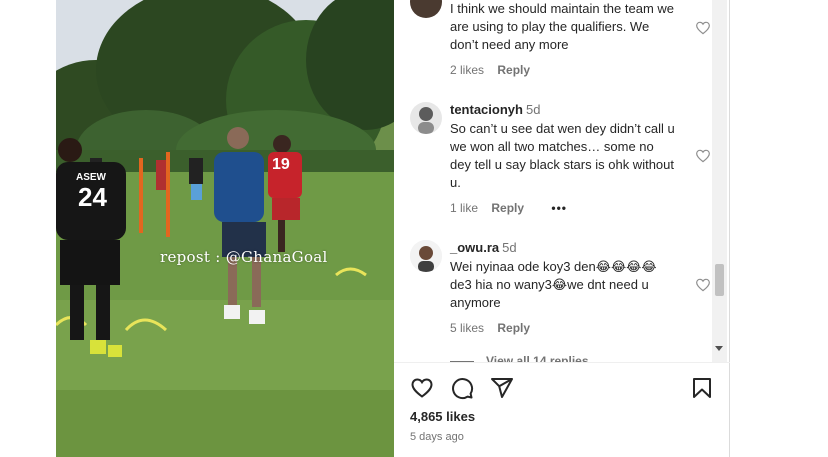  I want to click on section-divider, so click(562, 362).